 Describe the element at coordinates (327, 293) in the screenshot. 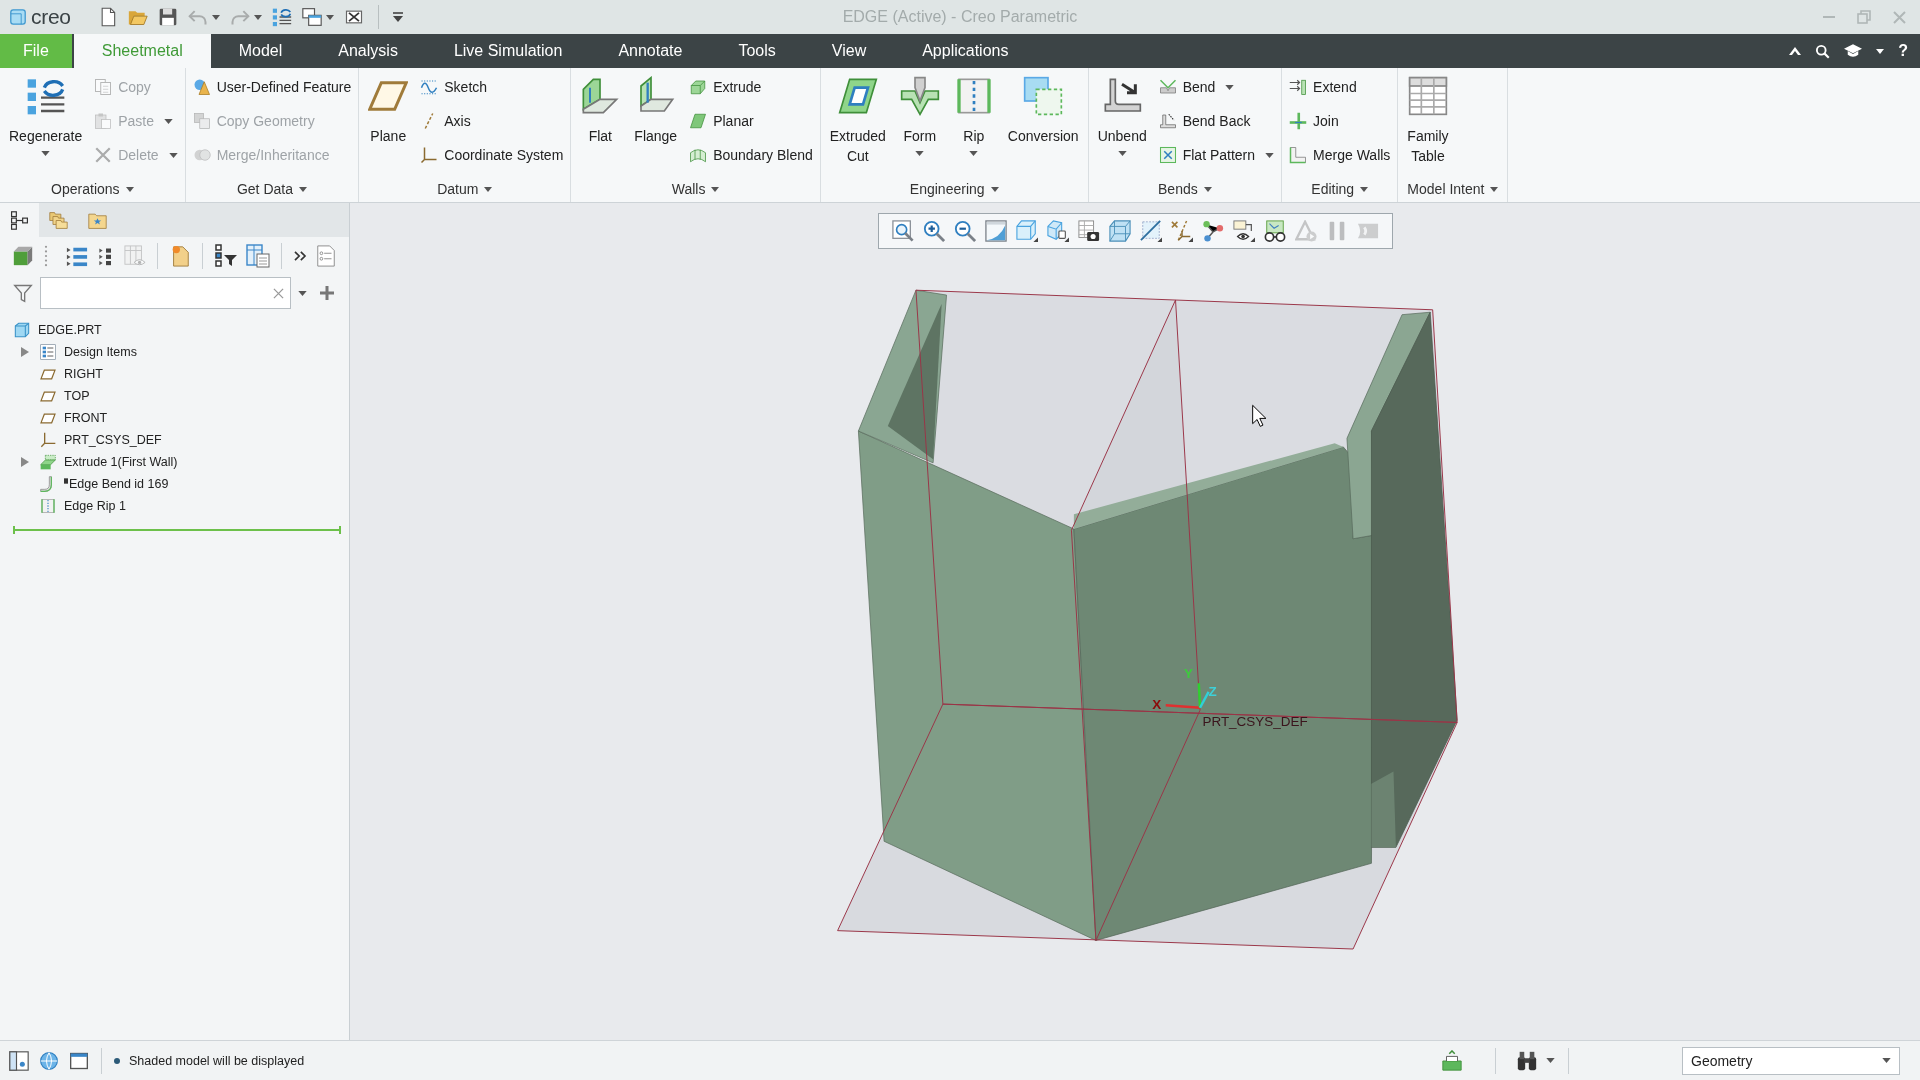

I see `plus-icon` at that location.